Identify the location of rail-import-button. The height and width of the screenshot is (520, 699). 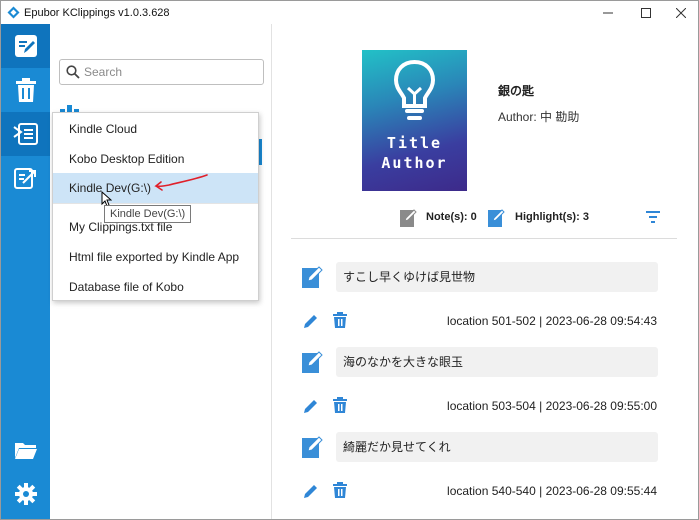
(25, 134).